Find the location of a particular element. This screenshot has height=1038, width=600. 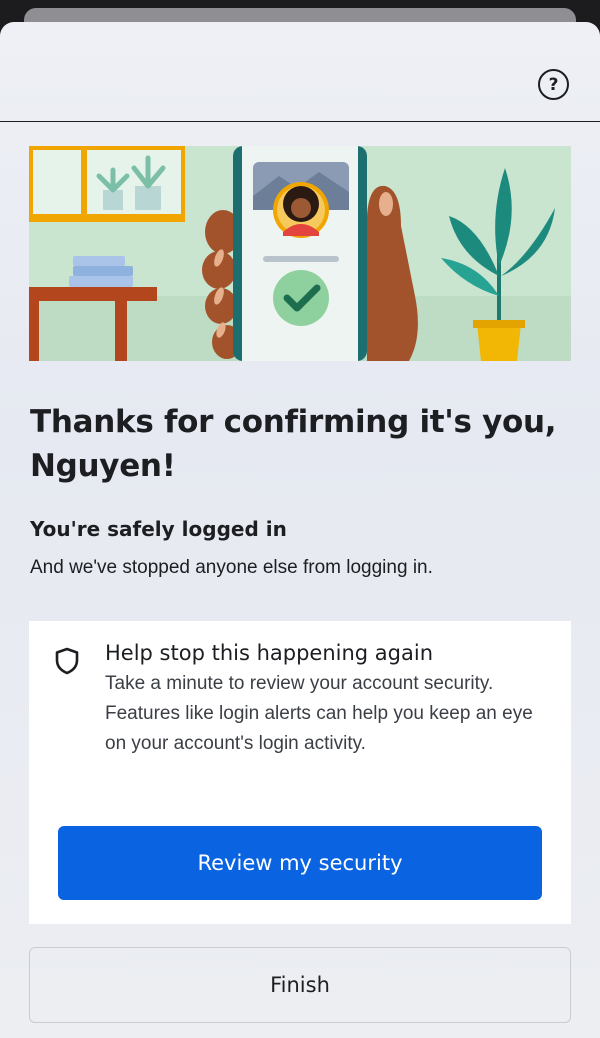

review-security-button: Review my security is located at coordinates (300, 863).